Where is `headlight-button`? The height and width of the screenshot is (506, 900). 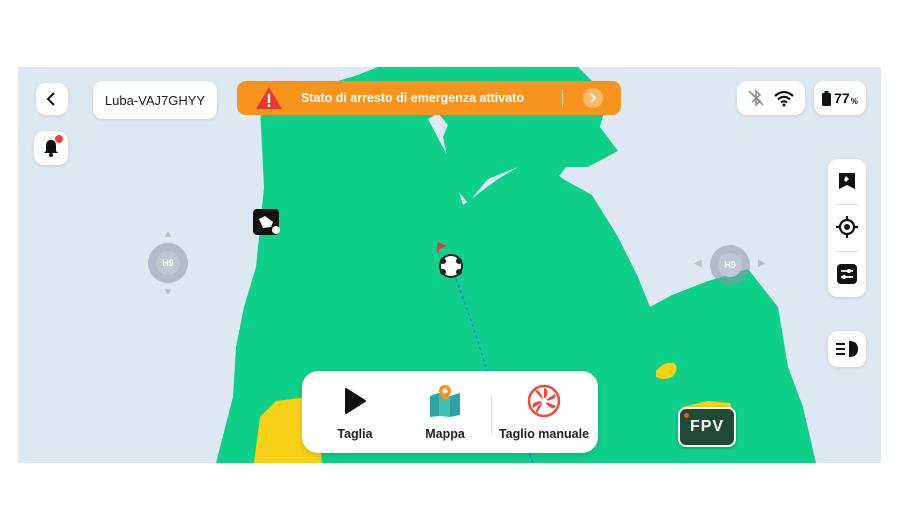
headlight-button is located at coordinates (847, 349).